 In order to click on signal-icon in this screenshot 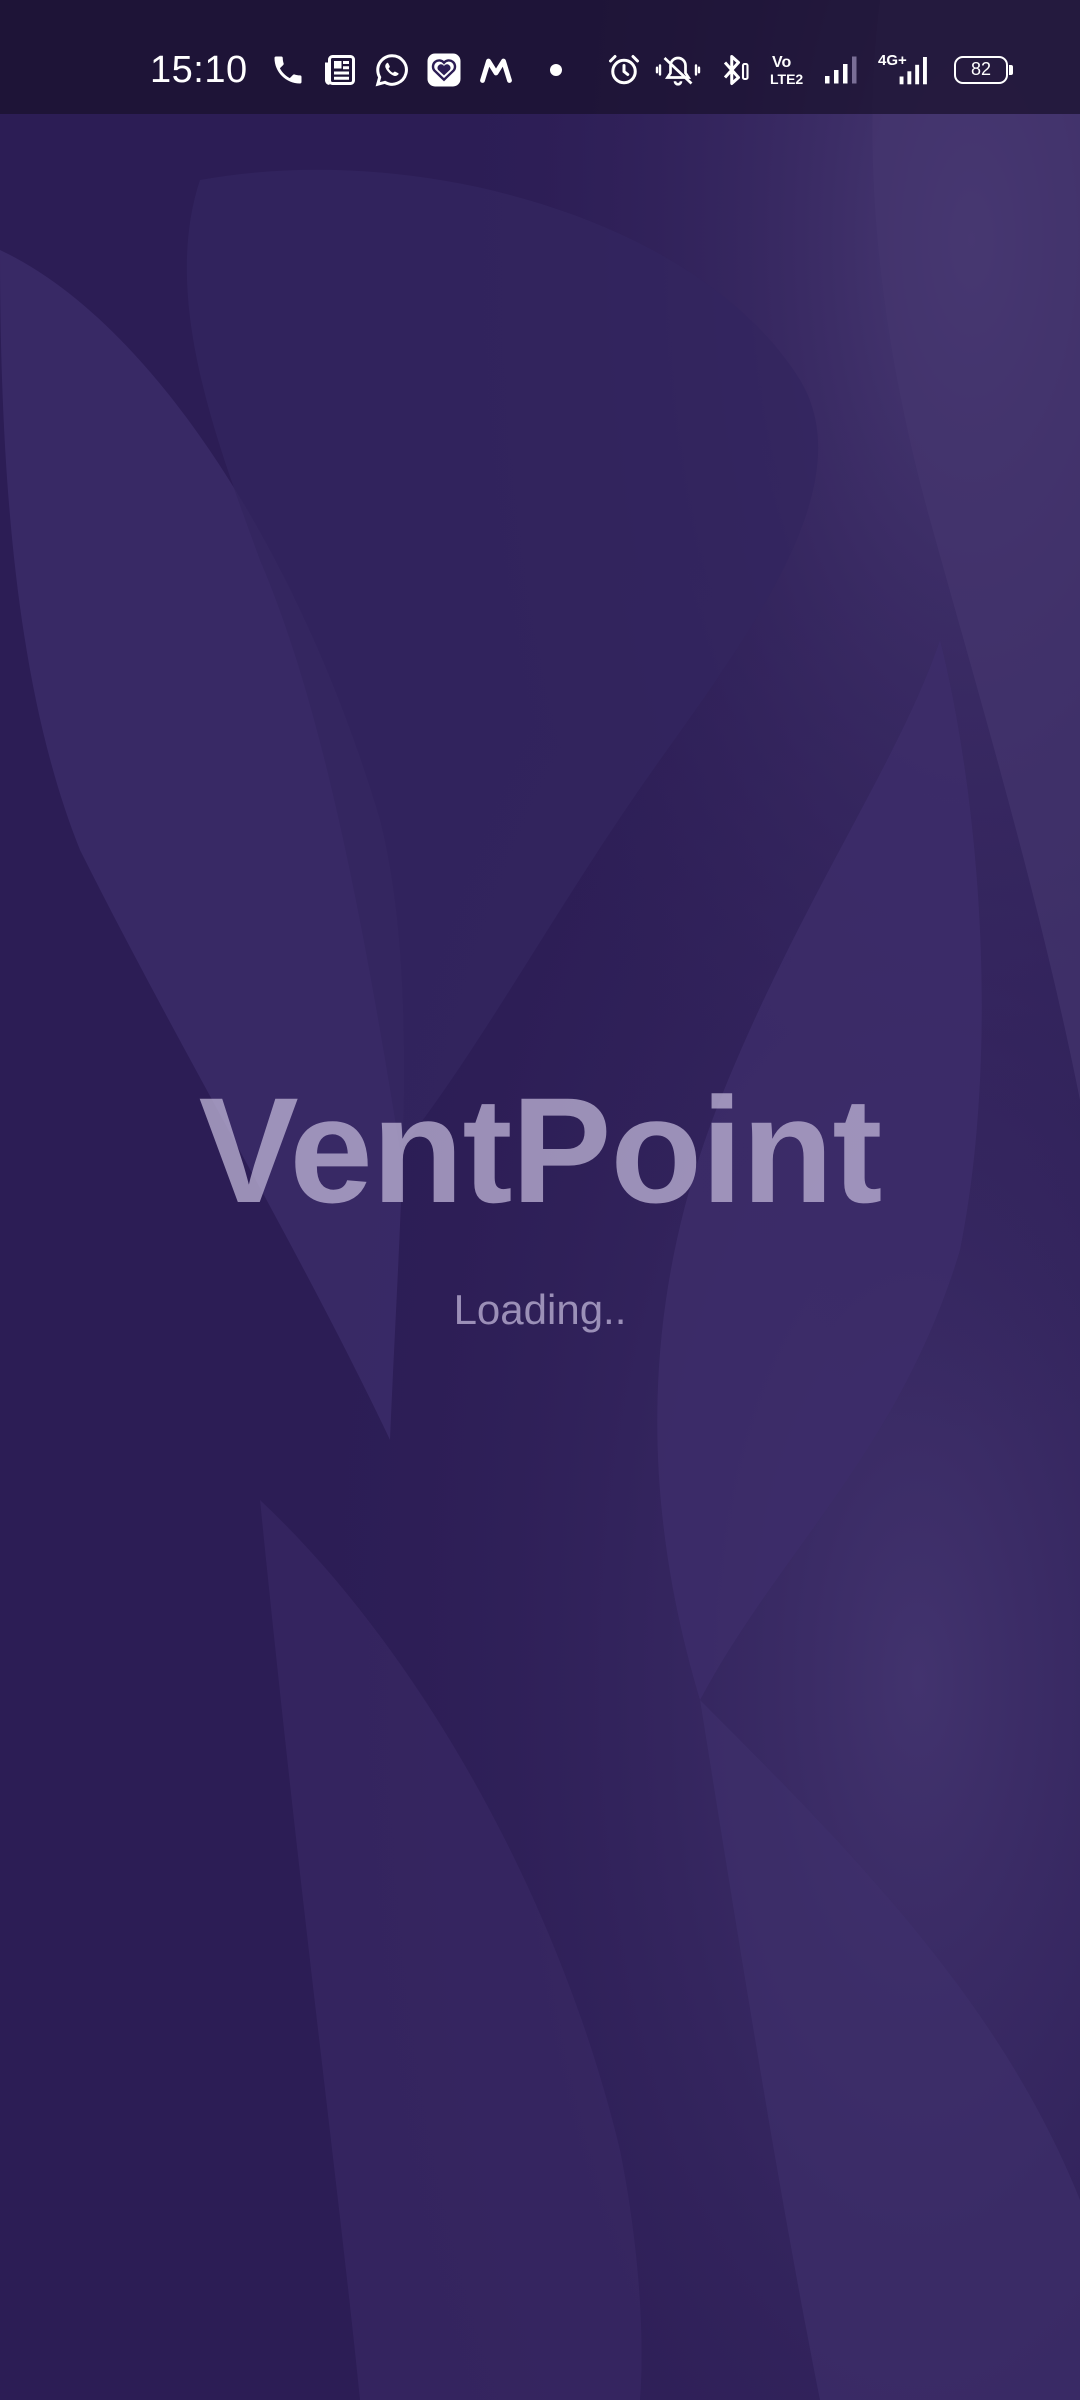, I will do `click(840, 70)`.